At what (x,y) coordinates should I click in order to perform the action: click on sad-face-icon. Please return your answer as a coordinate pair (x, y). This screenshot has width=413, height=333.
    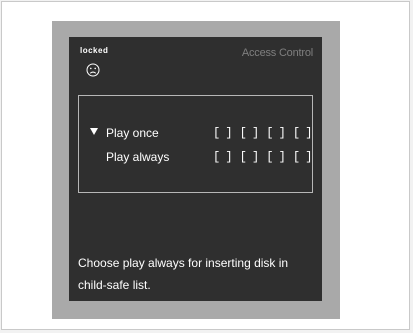
    Looking at the image, I should click on (93, 70).